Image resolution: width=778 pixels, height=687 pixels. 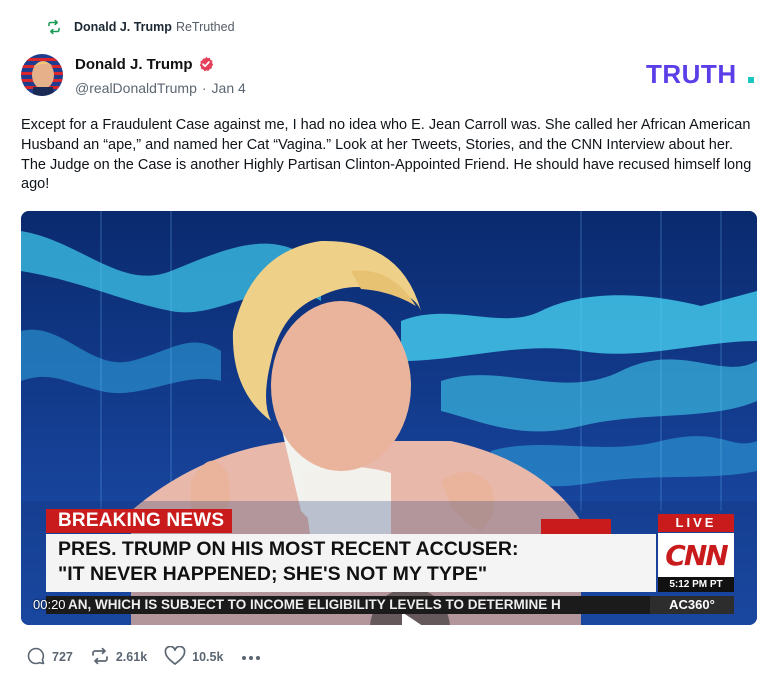 What do you see at coordinates (696, 523) in the screenshot?
I see `live-badge: LIVE` at bounding box center [696, 523].